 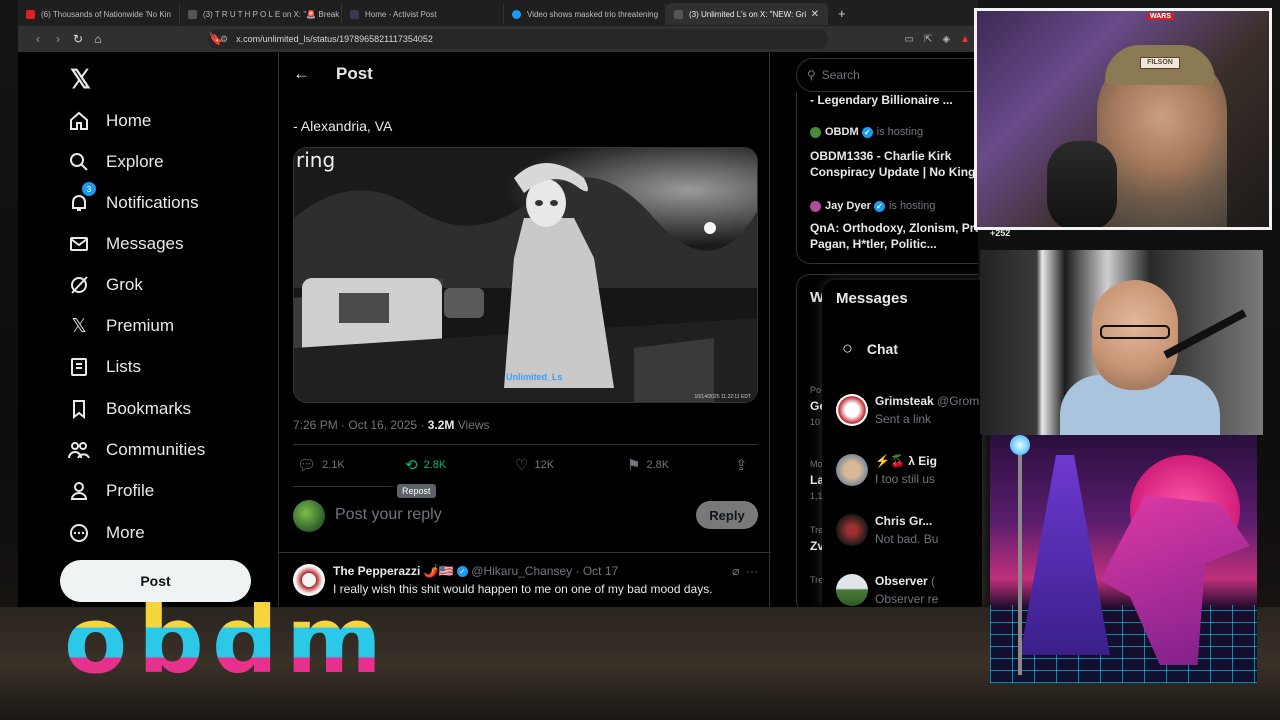 What do you see at coordinates (129, 409) in the screenshot?
I see `nav-item-bookmarks: Bookmarks` at bounding box center [129, 409].